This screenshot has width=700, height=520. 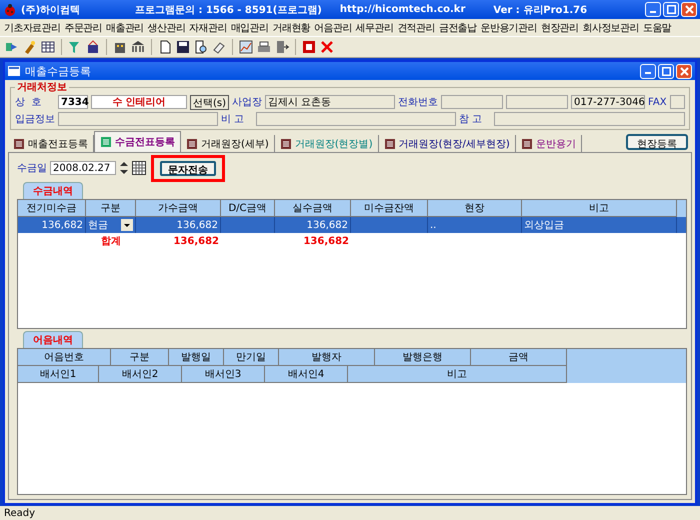 I want to click on deposit-field, so click(x=138, y=119).